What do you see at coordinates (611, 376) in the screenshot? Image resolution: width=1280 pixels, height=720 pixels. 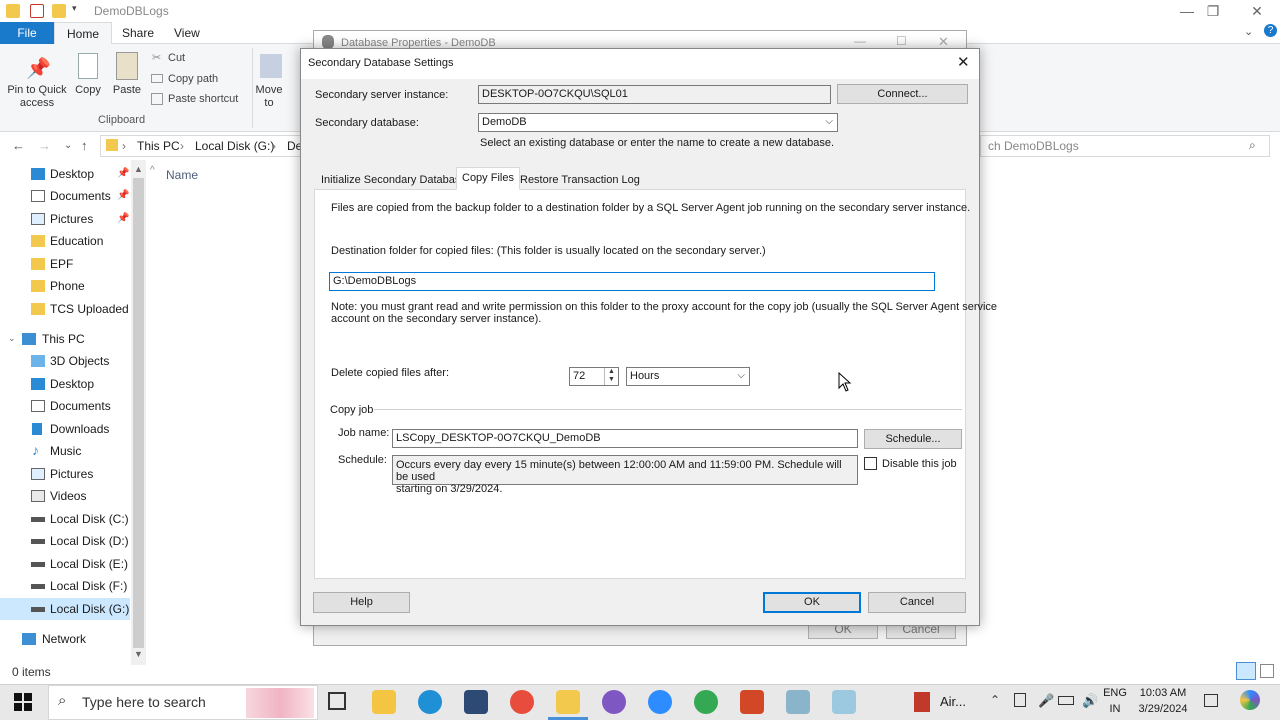 I see `spinner-arrows-icon: ▲ ▼` at bounding box center [611, 376].